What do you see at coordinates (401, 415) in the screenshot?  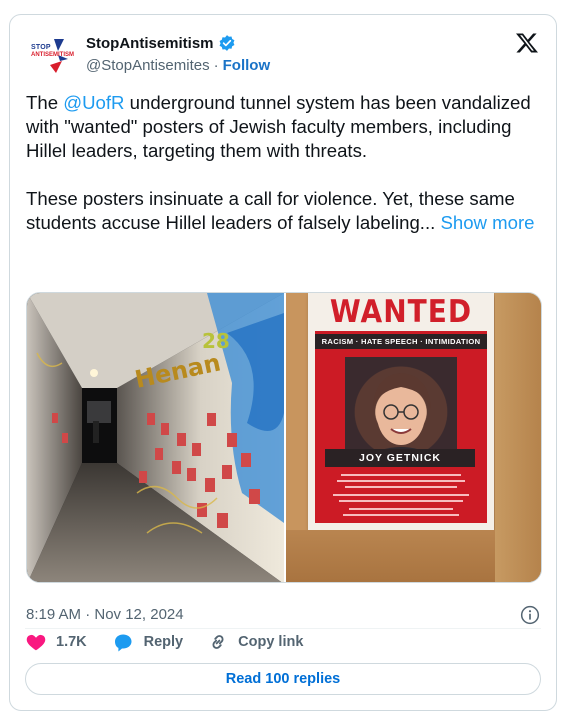 I see `portrait-face-icon` at bounding box center [401, 415].